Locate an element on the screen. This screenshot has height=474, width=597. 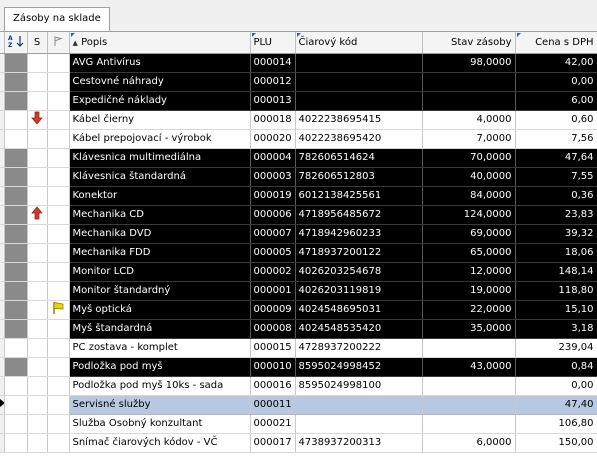
cell-popis: Mechanika CD is located at coordinates (160, 215).